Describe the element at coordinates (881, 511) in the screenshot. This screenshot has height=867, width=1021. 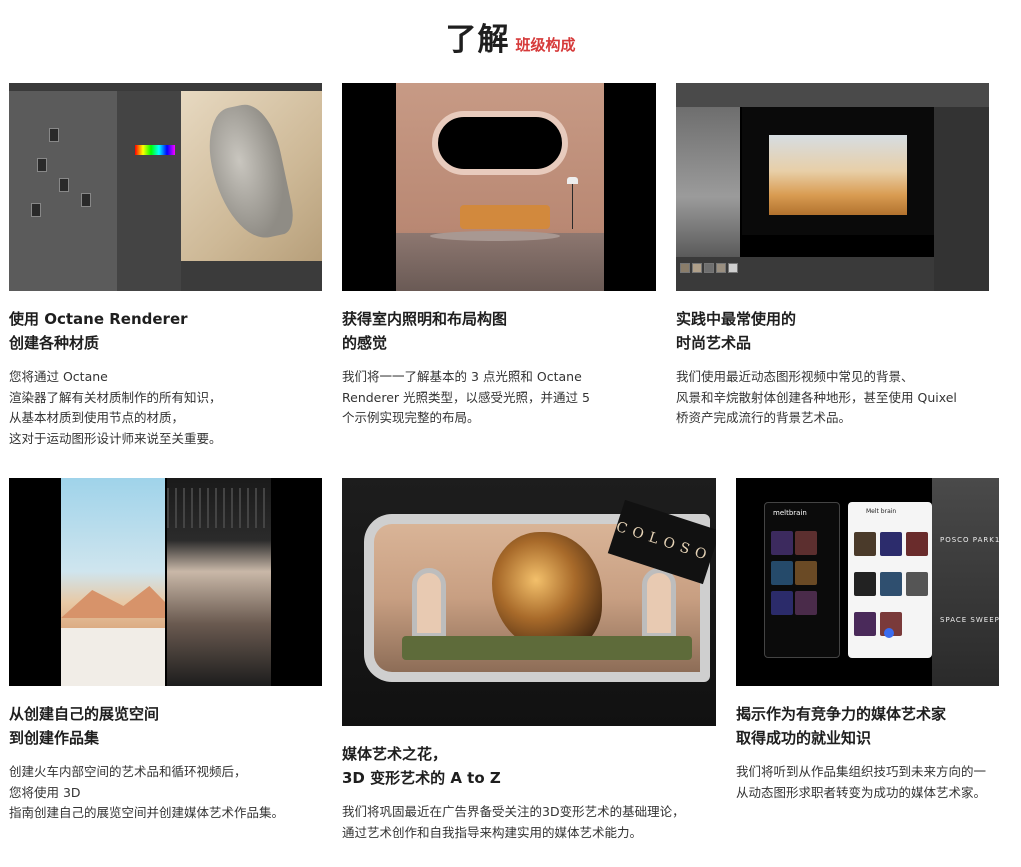
I see `app-name-label: Melt brain` at that location.